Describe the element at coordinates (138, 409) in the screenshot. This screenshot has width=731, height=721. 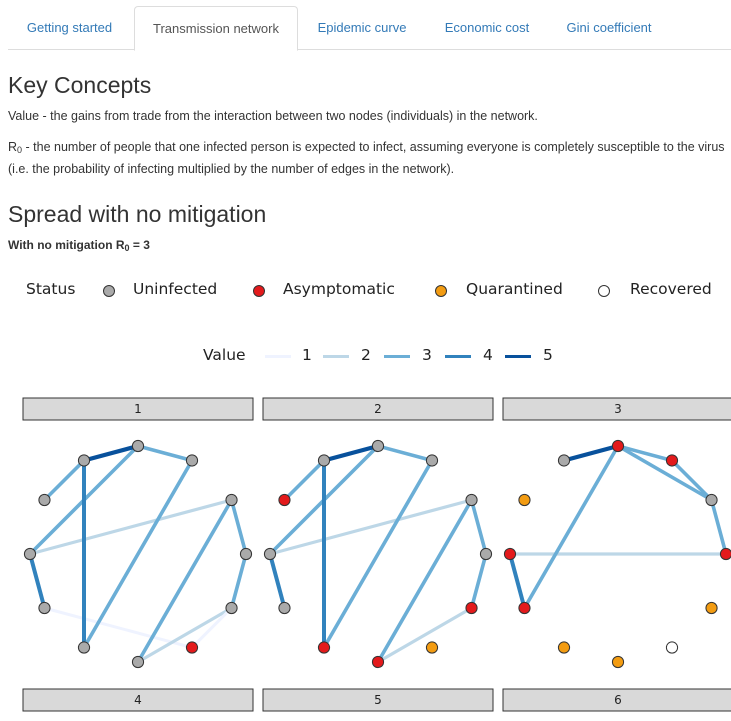
I see `panel-label-1: 1` at that location.